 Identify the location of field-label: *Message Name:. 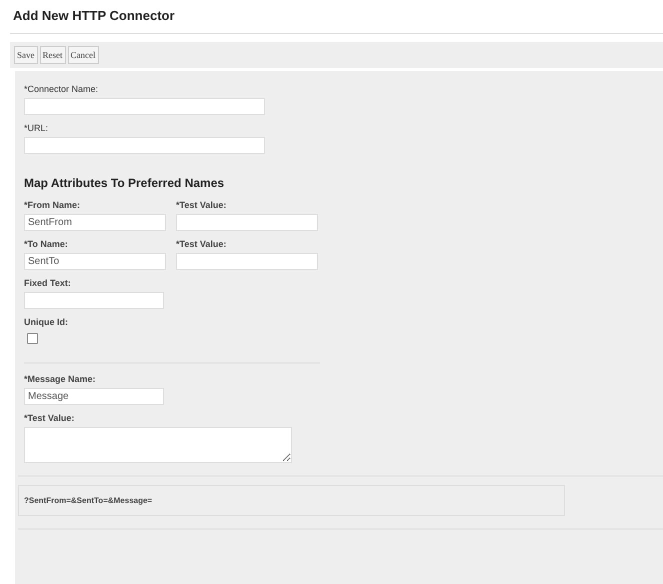
(60, 379).